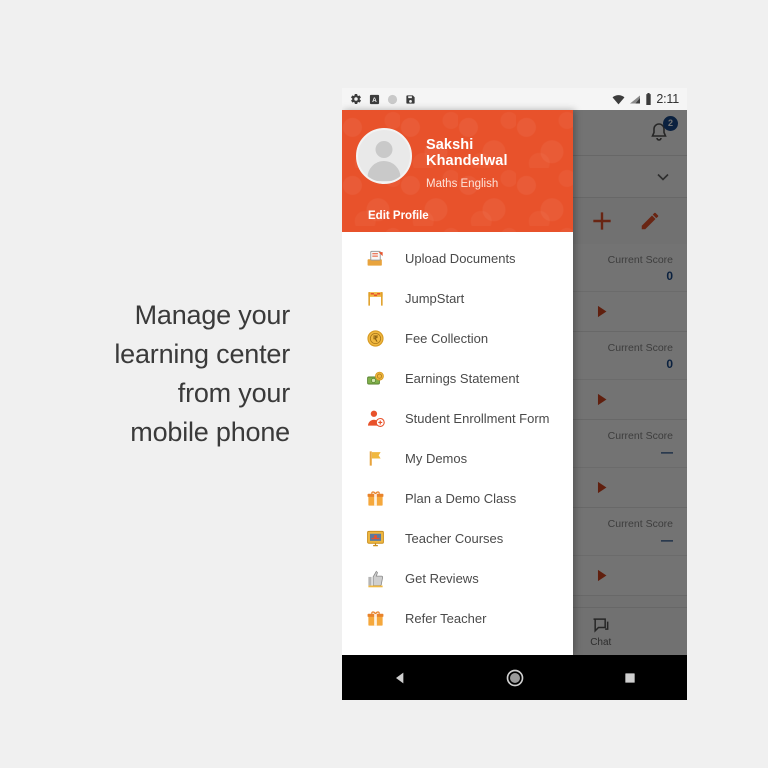  I want to click on drawer-item-plan-a-demo-class: Plan a Demo Class, so click(457, 498).